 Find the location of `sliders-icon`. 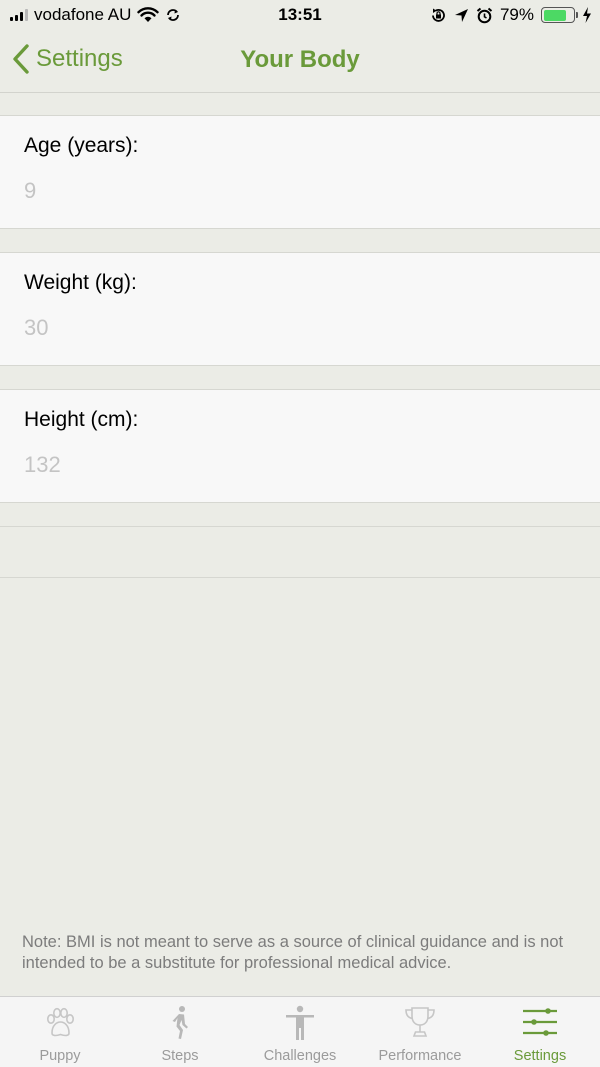

sliders-icon is located at coordinates (540, 1022).